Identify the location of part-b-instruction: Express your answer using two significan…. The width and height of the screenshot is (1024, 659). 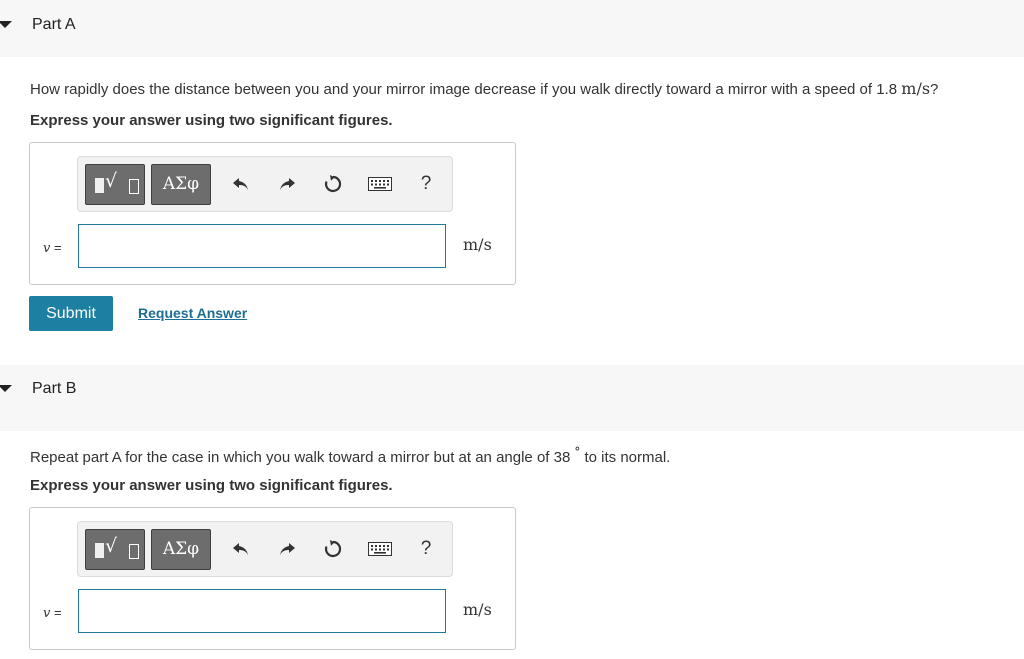
(211, 485).